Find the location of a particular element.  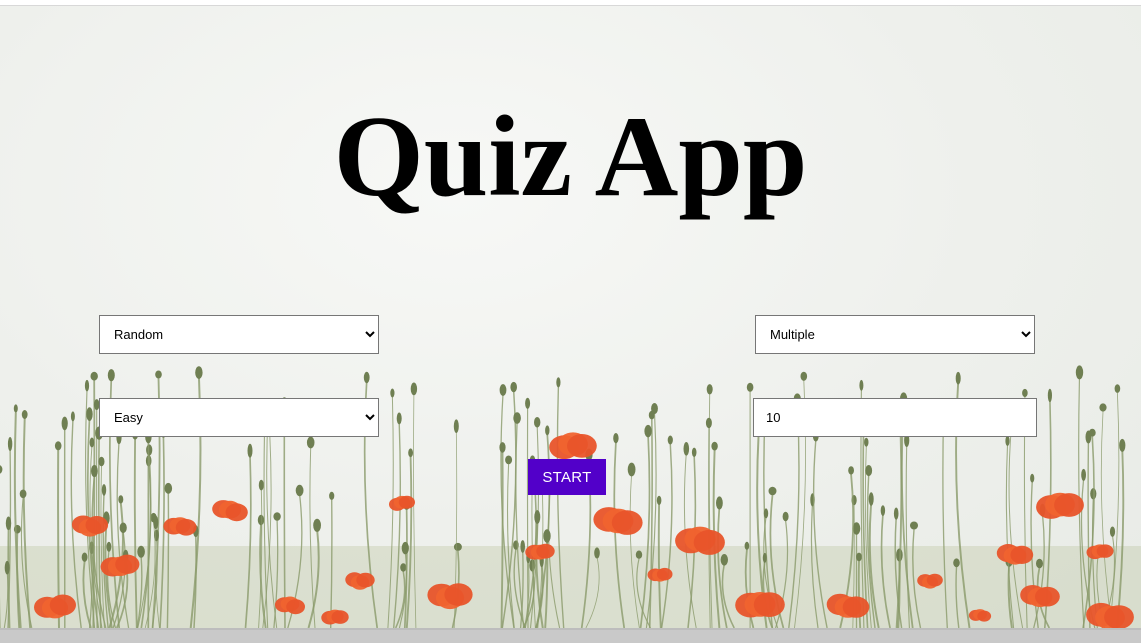

bottom-scrollbar is located at coordinates (570, 635).